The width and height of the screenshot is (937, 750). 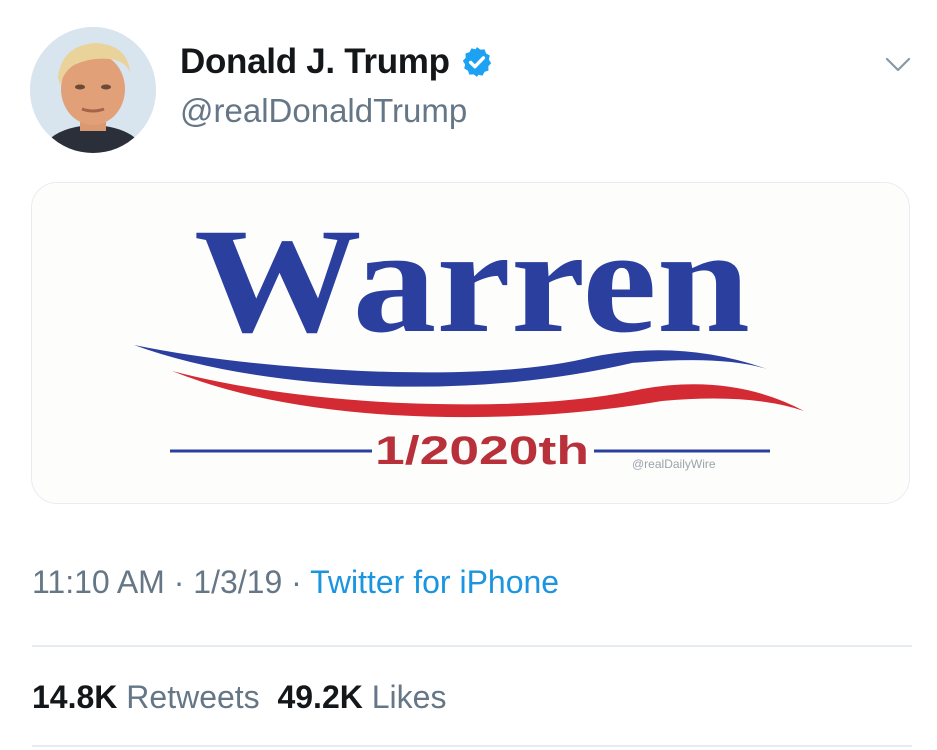 What do you see at coordinates (237, 582) in the screenshot?
I see `tweet-date: 1/3/19` at bounding box center [237, 582].